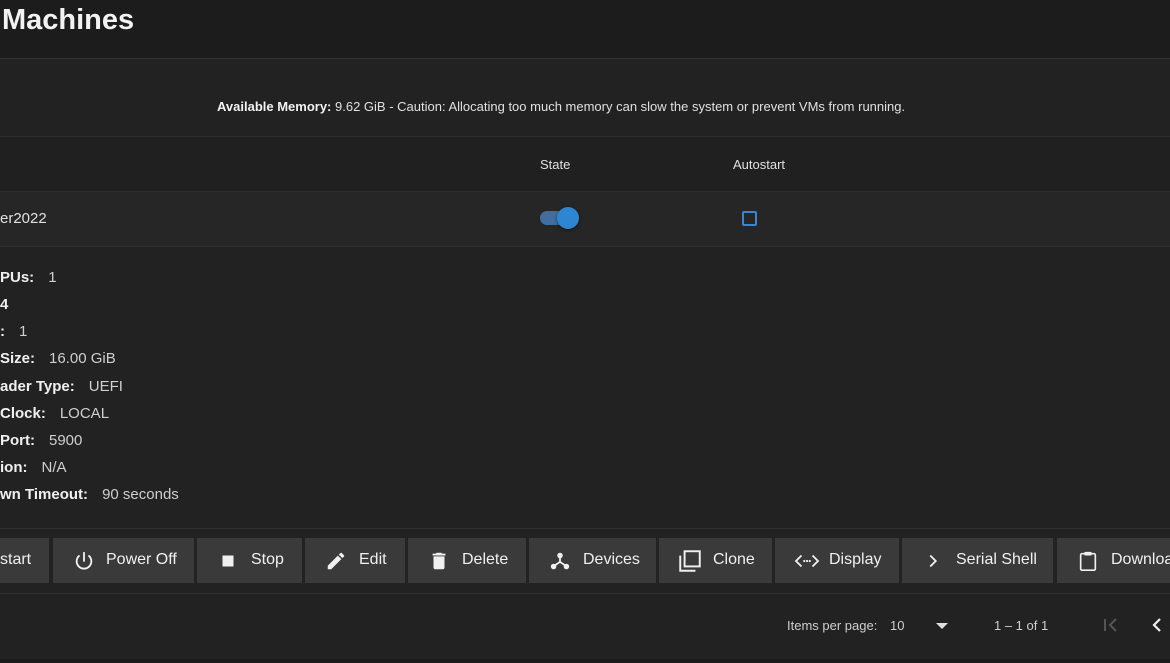 This screenshot has height=663, width=1170. Describe the element at coordinates (336, 561) in the screenshot. I see `pencil-icon` at that location.